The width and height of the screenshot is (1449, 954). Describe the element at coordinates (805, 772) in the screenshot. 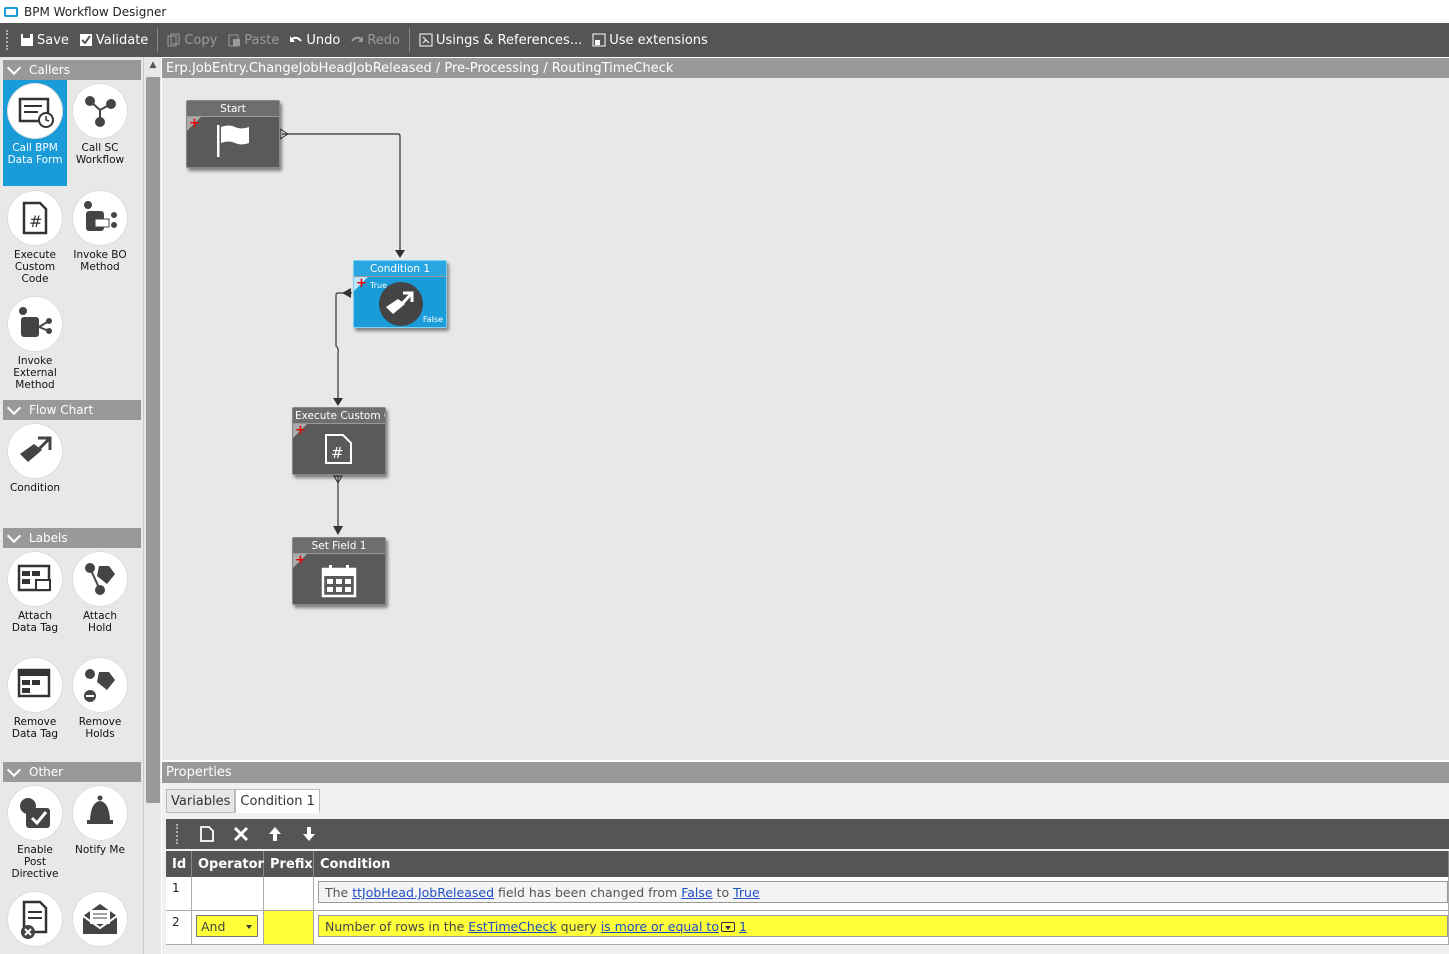

I see `properties-header: Properties` at that location.